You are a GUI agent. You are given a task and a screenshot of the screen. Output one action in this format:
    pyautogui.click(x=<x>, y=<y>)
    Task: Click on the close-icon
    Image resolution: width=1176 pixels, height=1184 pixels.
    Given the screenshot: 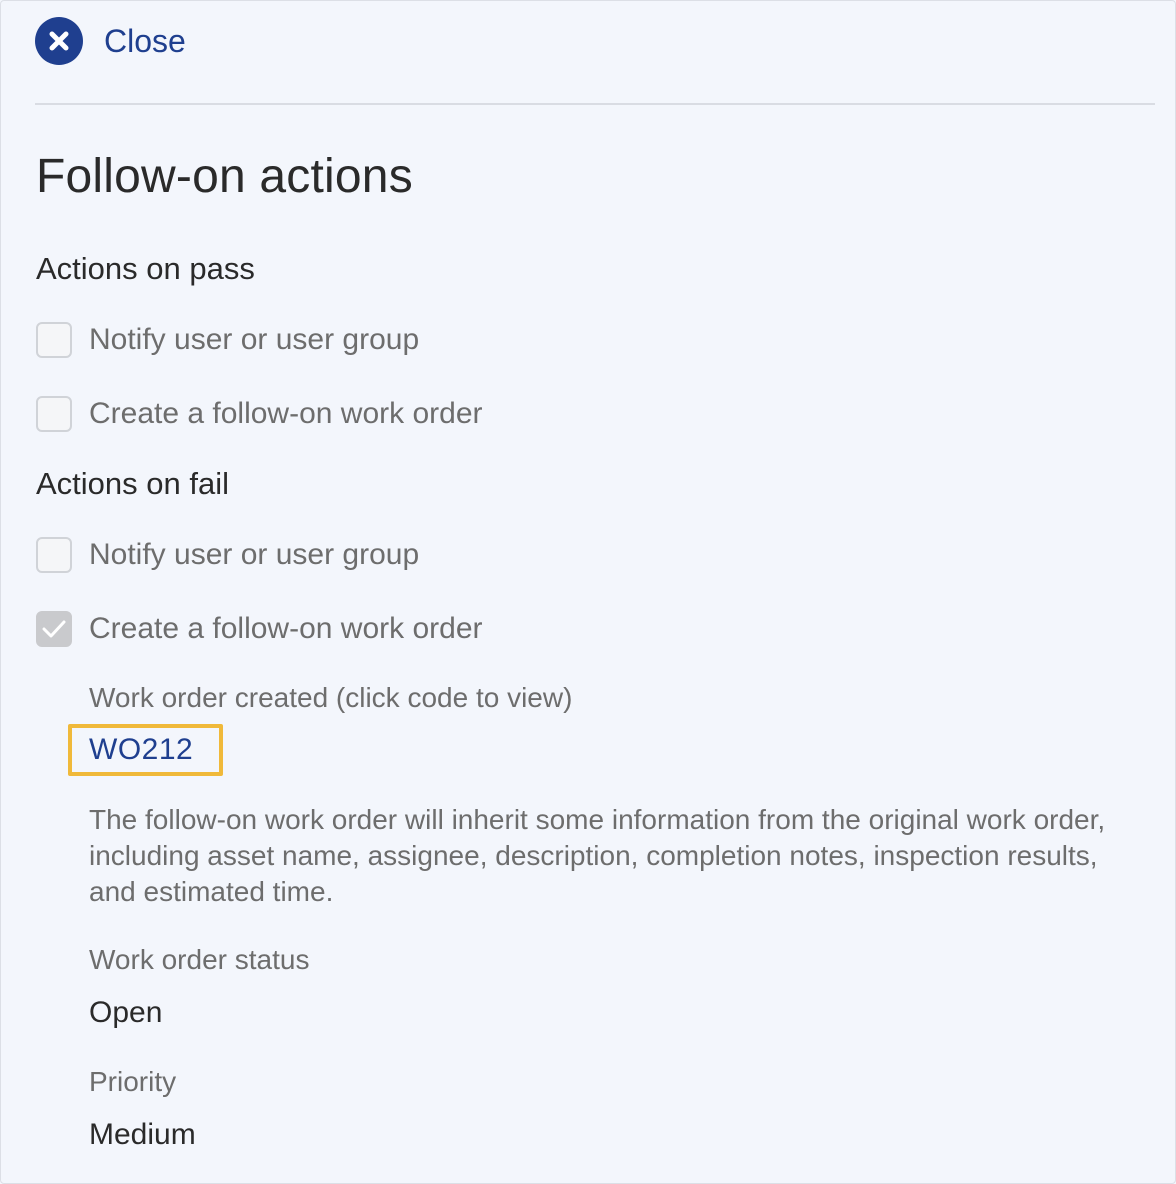 What is the action you would take?
    pyautogui.click(x=59, y=41)
    